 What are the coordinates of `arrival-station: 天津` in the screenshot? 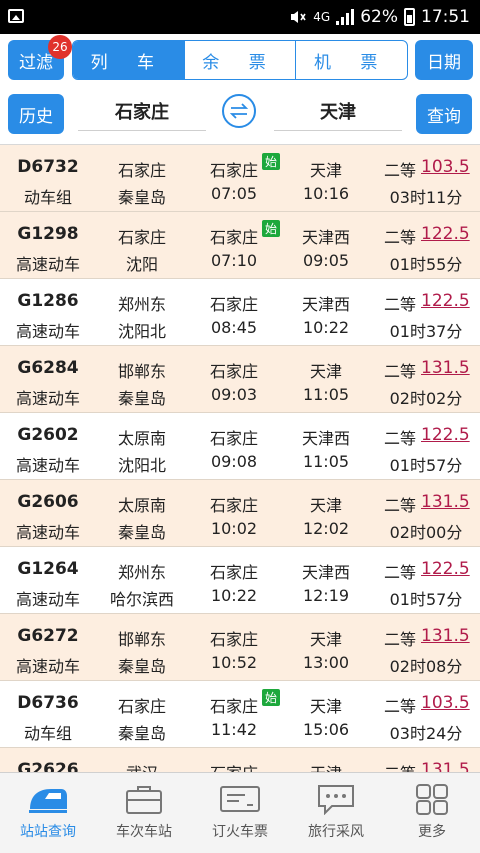 It's located at (325, 505).